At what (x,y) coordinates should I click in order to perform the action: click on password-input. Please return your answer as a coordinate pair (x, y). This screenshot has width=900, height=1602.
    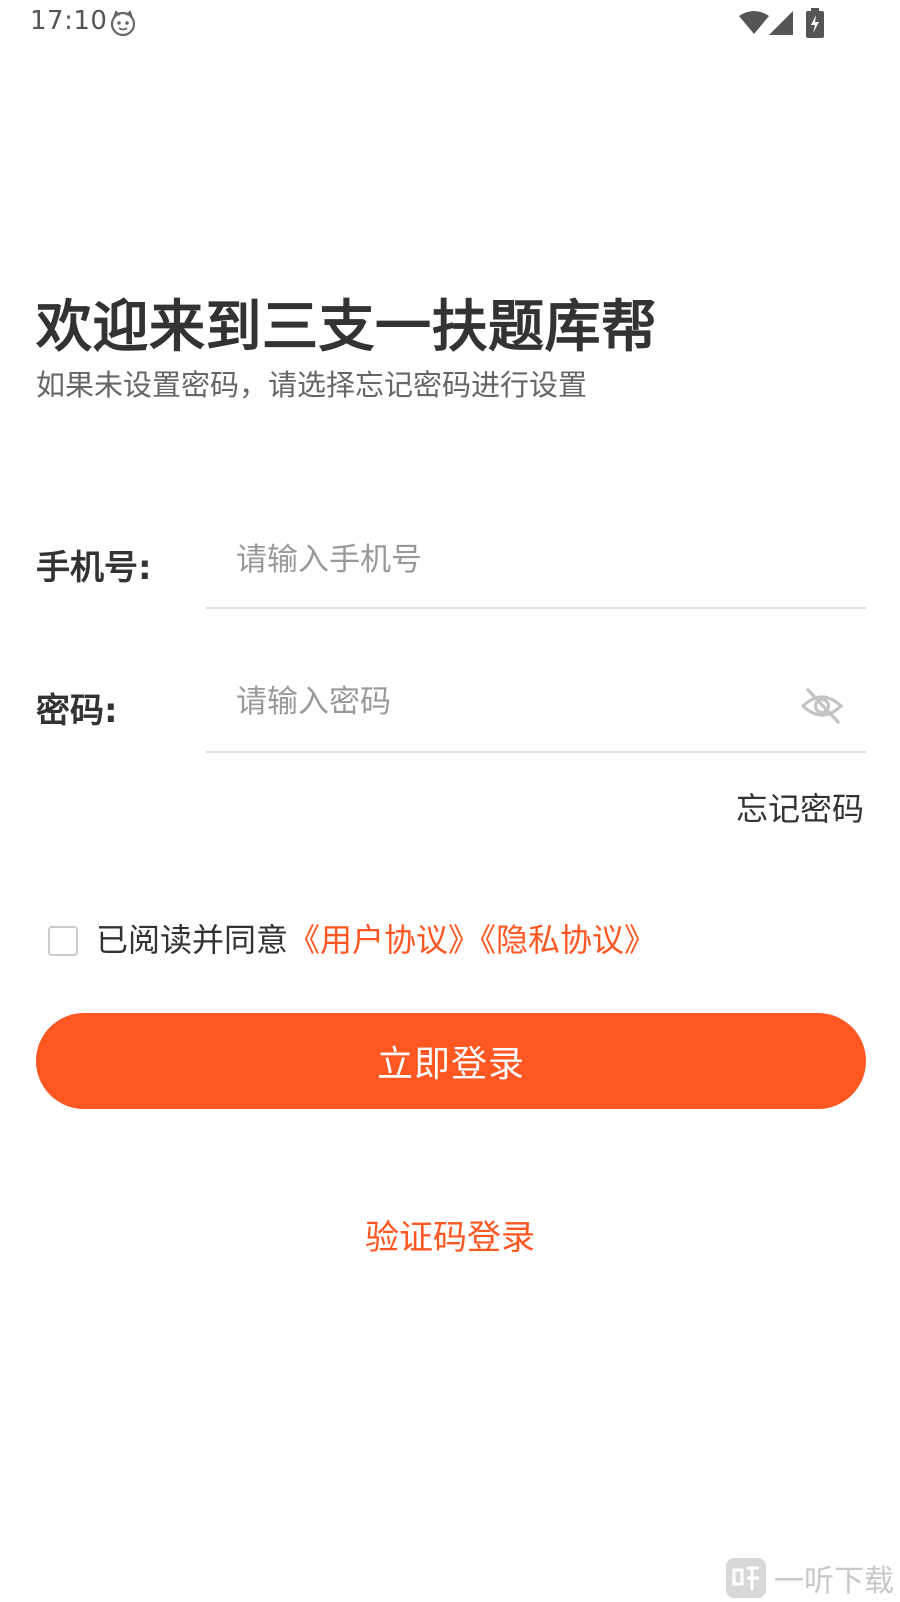
    Looking at the image, I should click on (501, 702).